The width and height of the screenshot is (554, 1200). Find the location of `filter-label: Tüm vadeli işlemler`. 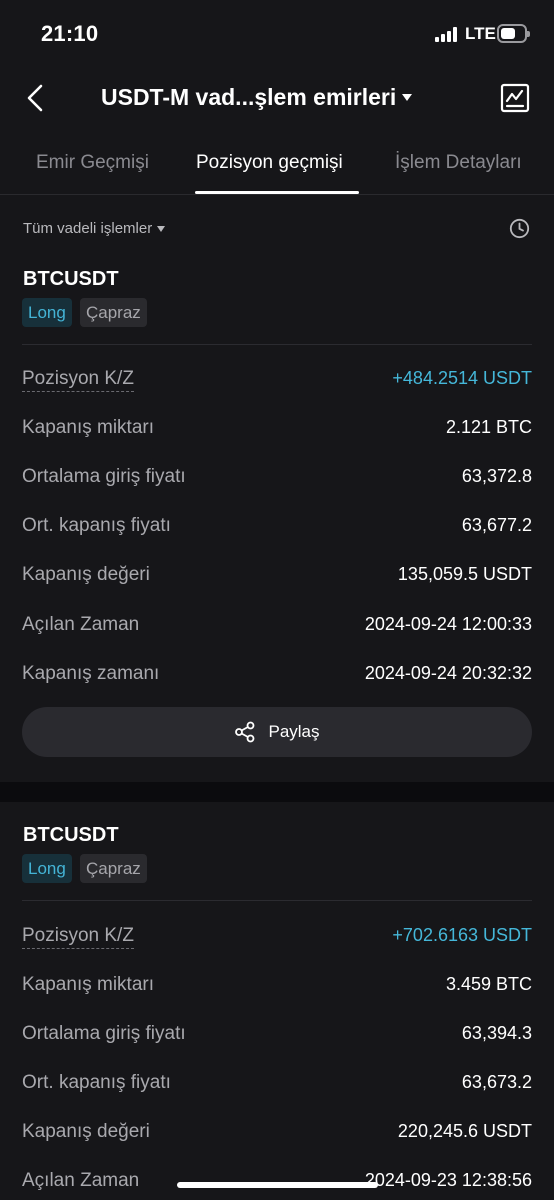

filter-label: Tüm vadeli işlemler is located at coordinates (88, 228).